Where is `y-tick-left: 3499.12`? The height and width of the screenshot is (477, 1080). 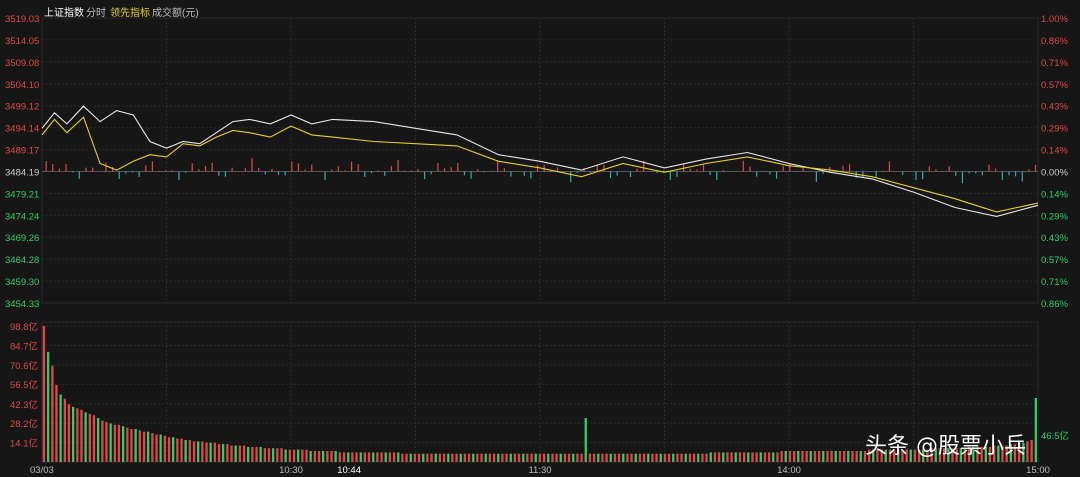
y-tick-left: 3499.12 is located at coordinates (22, 107).